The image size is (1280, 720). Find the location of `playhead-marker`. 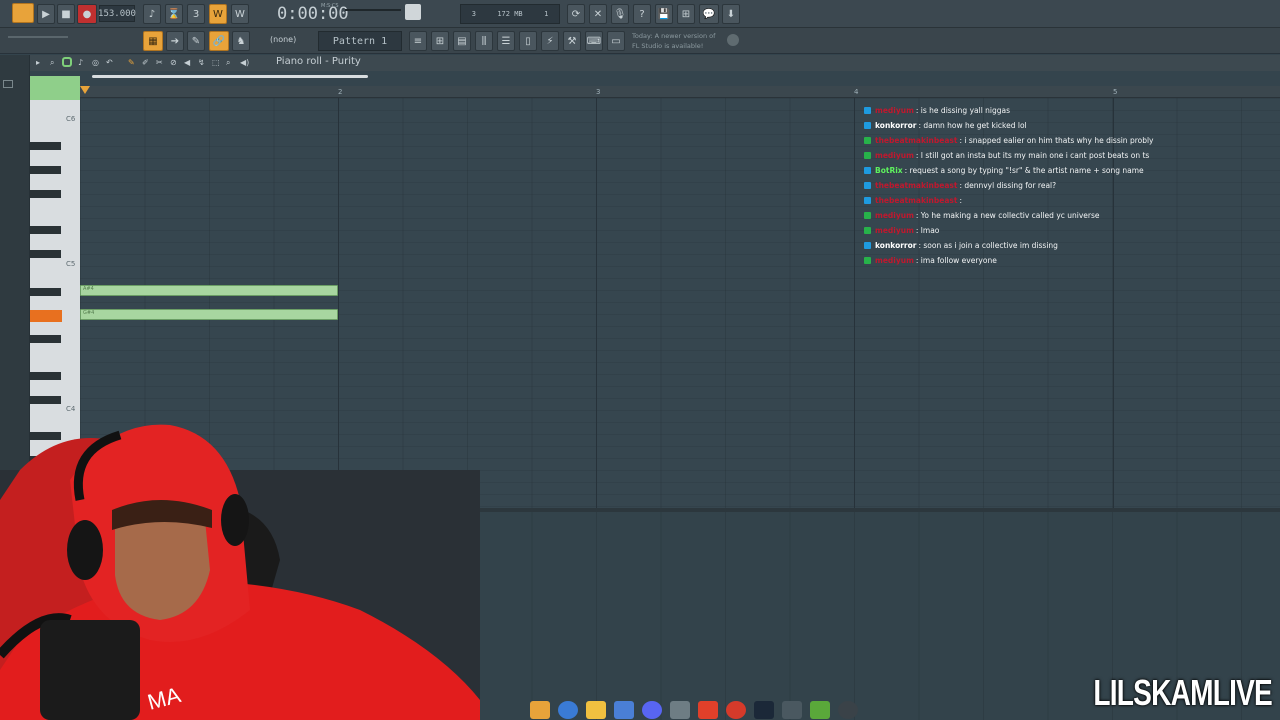

playhead-marker is located at coordinates (85, 90).